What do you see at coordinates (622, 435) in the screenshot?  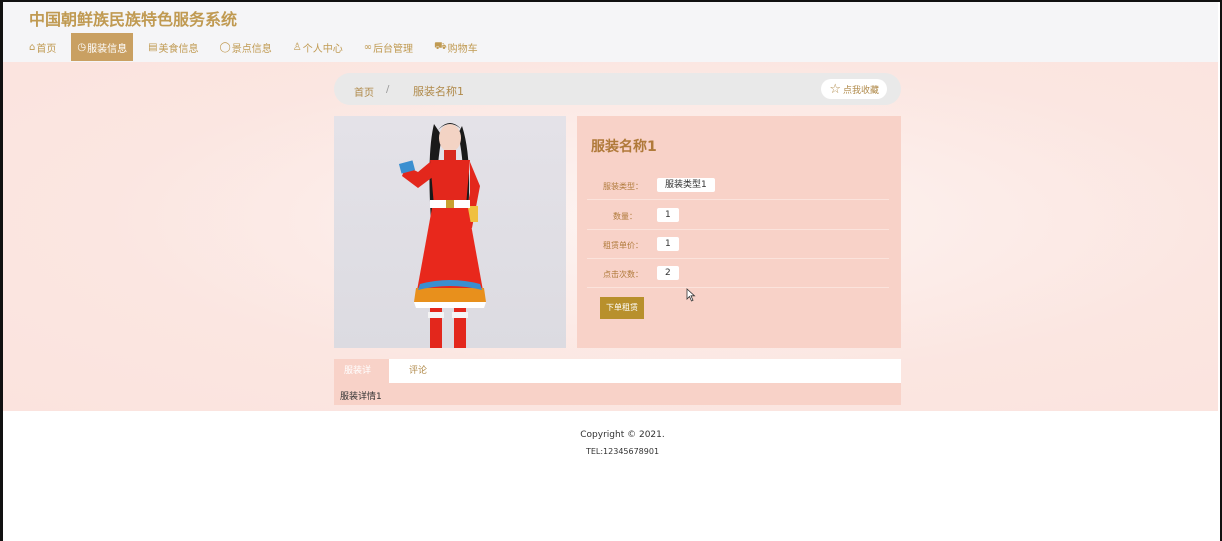 I see `footer-copyright: Copyright © 2021.` at bounding box center [622, 435].